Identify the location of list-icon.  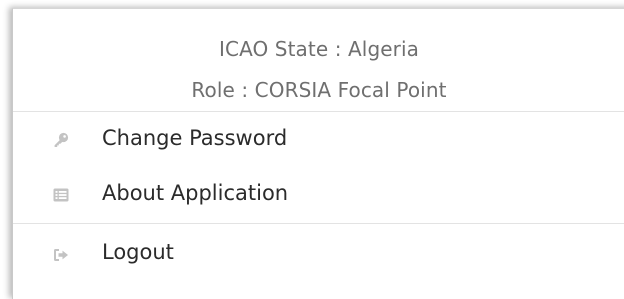
(61, 195).